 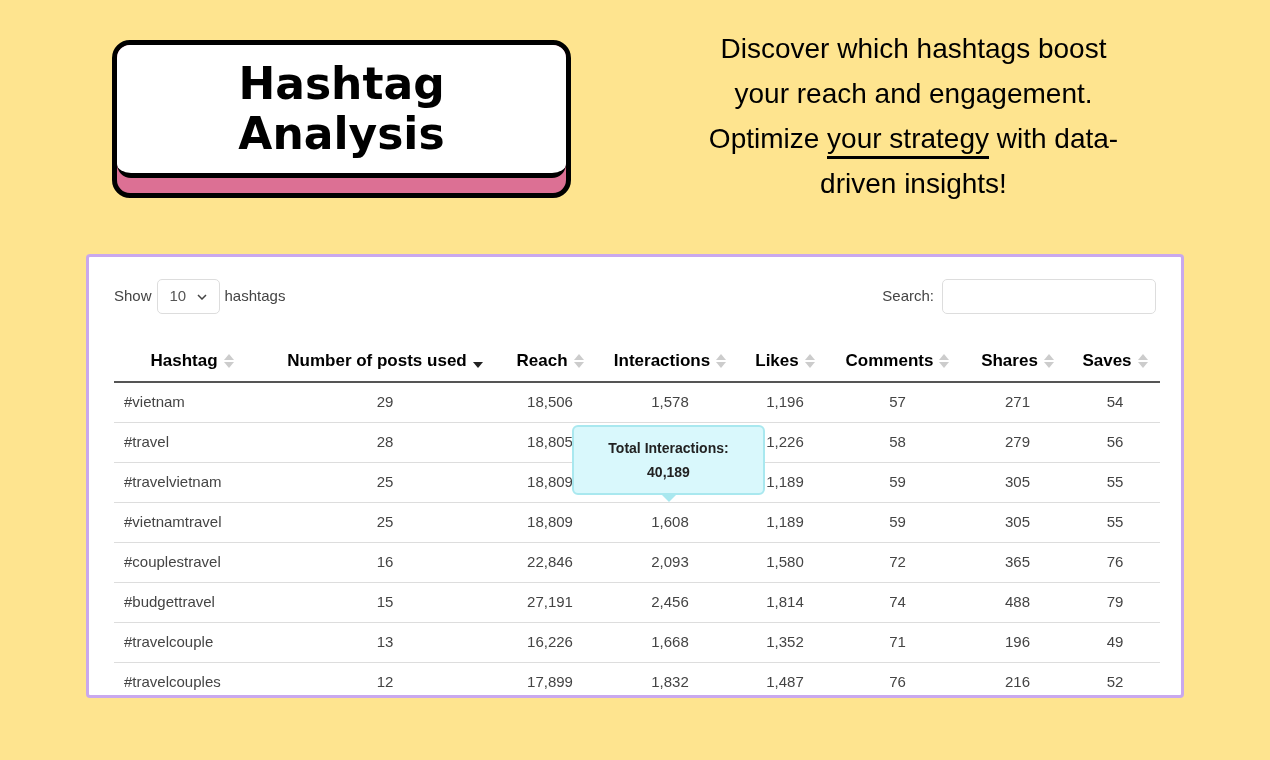 I want to click on table-cell: 49, so click(x=1115, y=642).